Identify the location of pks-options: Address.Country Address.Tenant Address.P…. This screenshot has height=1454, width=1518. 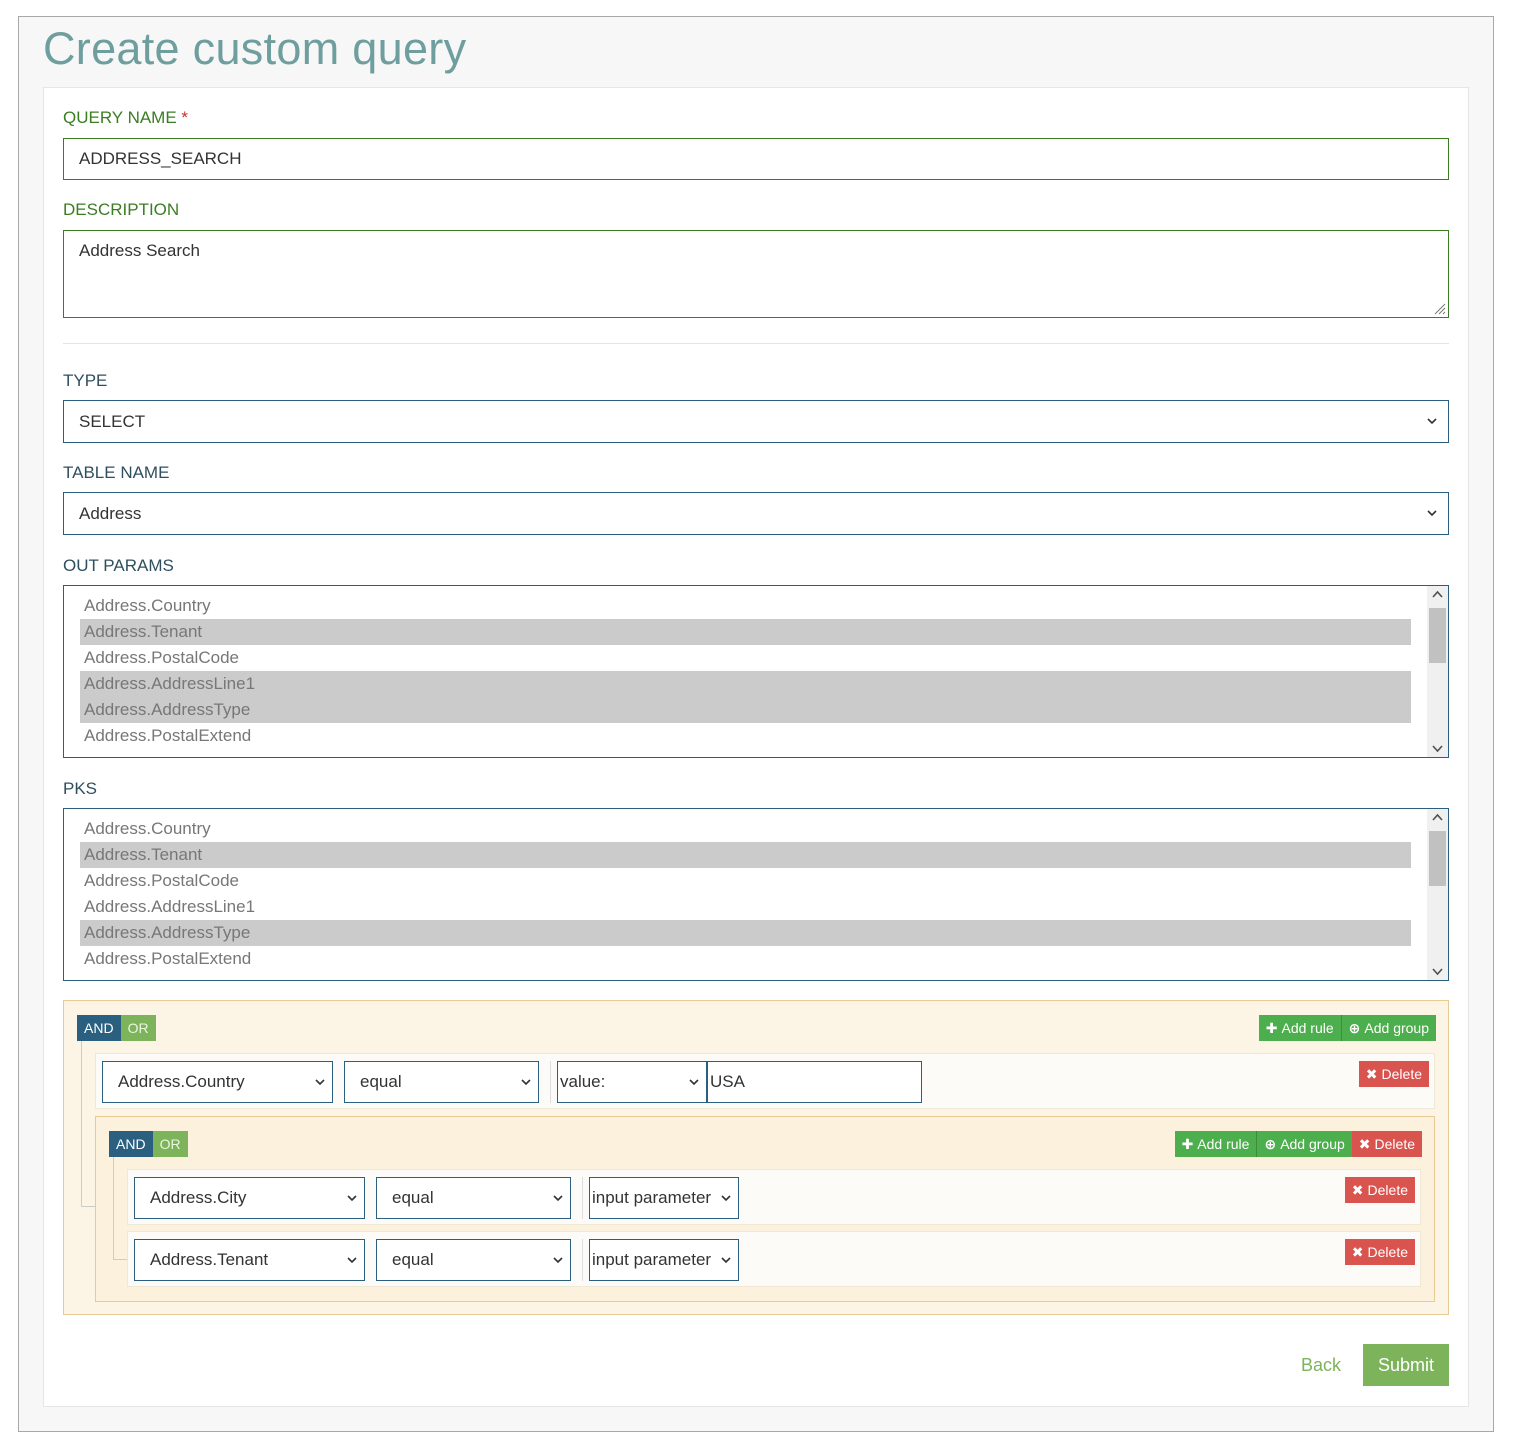
(745, 894).